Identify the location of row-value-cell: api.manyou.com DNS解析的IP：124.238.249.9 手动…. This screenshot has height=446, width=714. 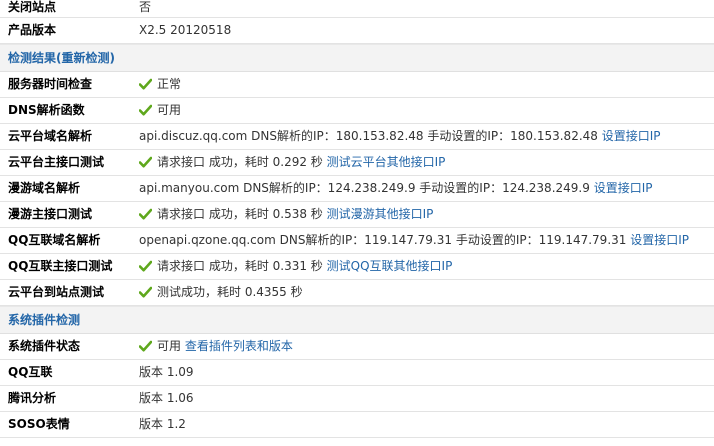
(395, 188).